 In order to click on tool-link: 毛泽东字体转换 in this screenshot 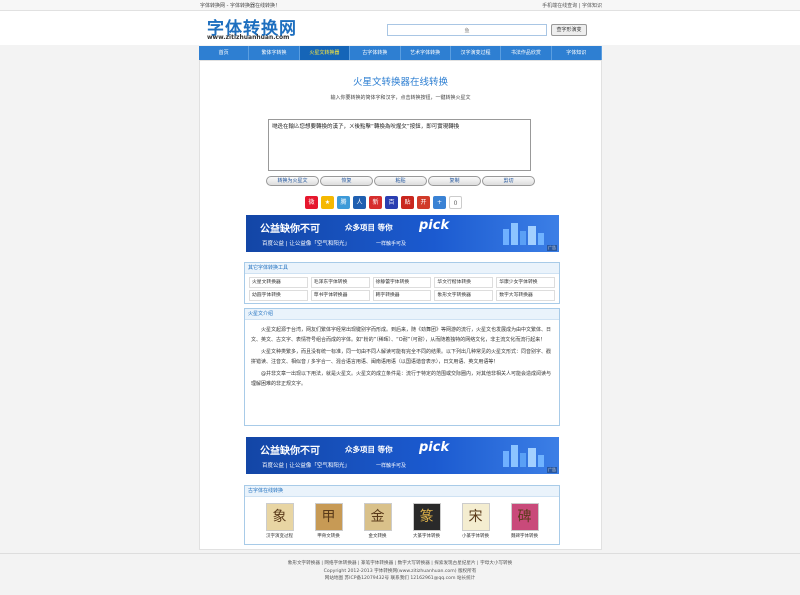, I will do `click(340, 282)`.